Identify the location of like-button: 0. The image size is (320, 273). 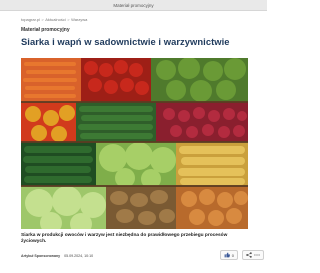
(228, 255).